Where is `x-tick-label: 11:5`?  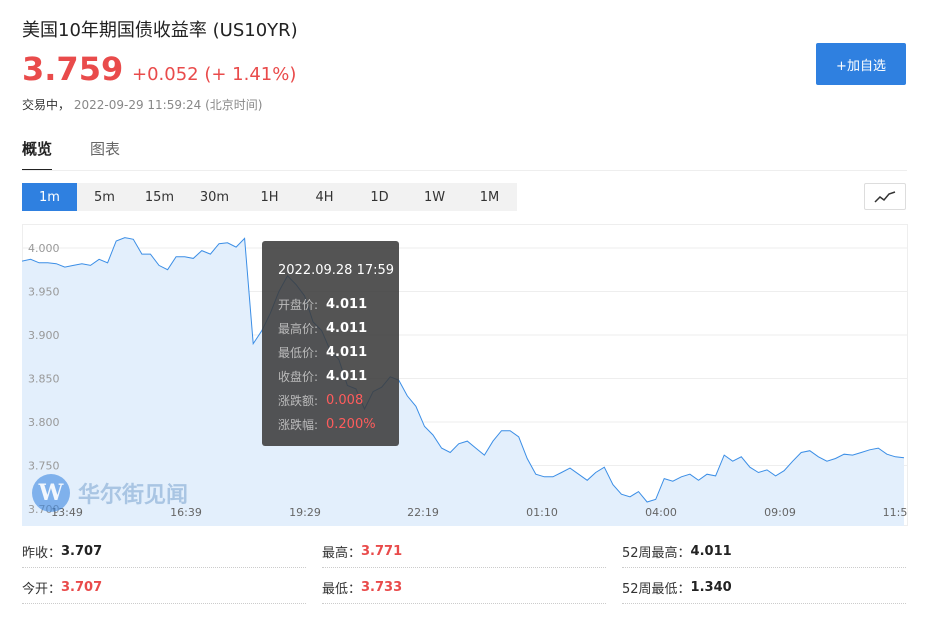
x-tick-label: 11:5 is located at coordinates (895, 512).